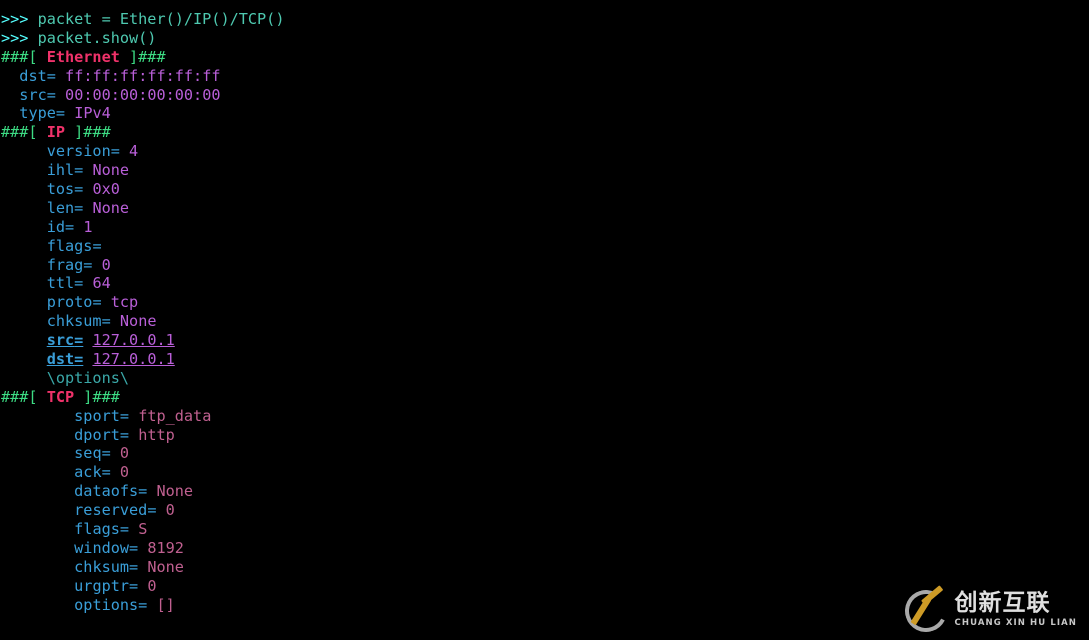 This screenshot has height=640, width=1089. Describe the element at coordinates (544, 321) in the screenshot. I see `terminal-line: chksum= None` at that location.